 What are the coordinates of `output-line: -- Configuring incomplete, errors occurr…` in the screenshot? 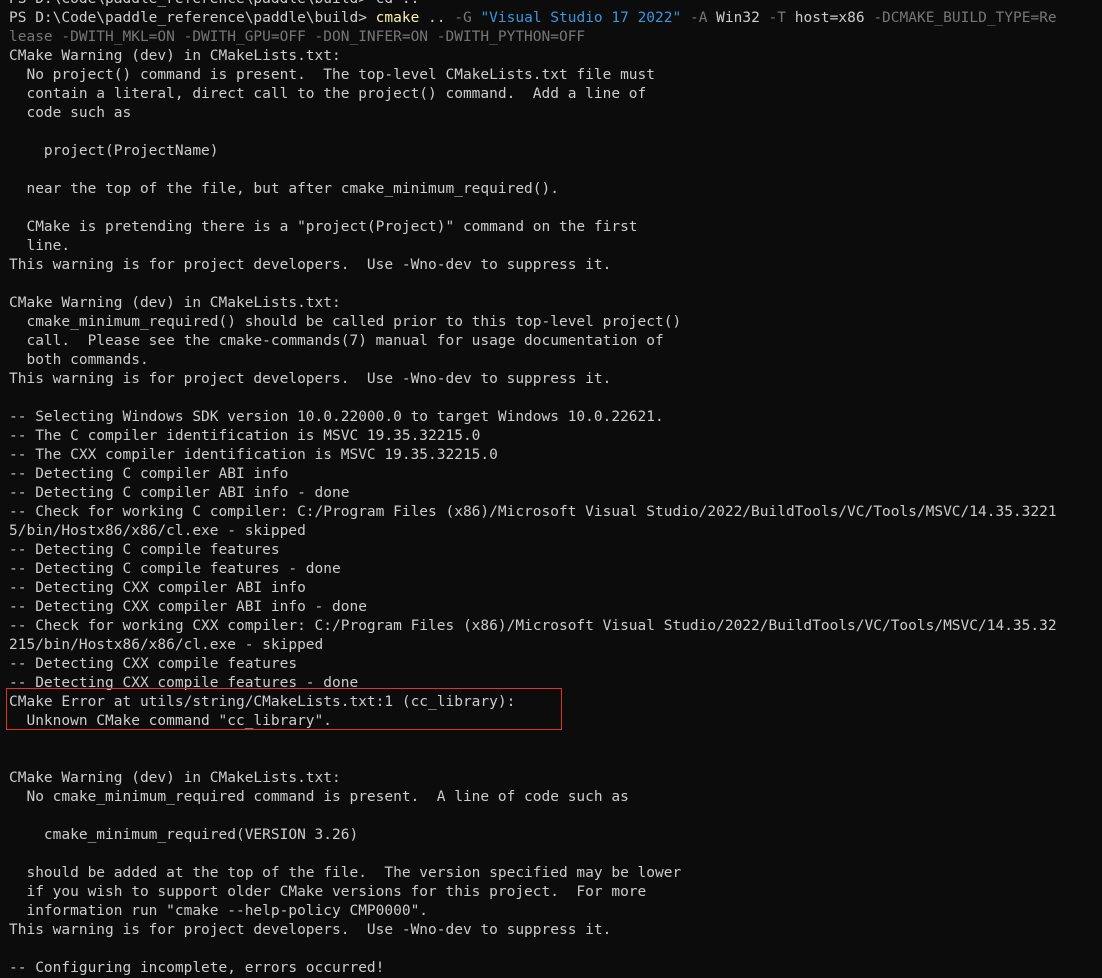 It's located at (197, 968).